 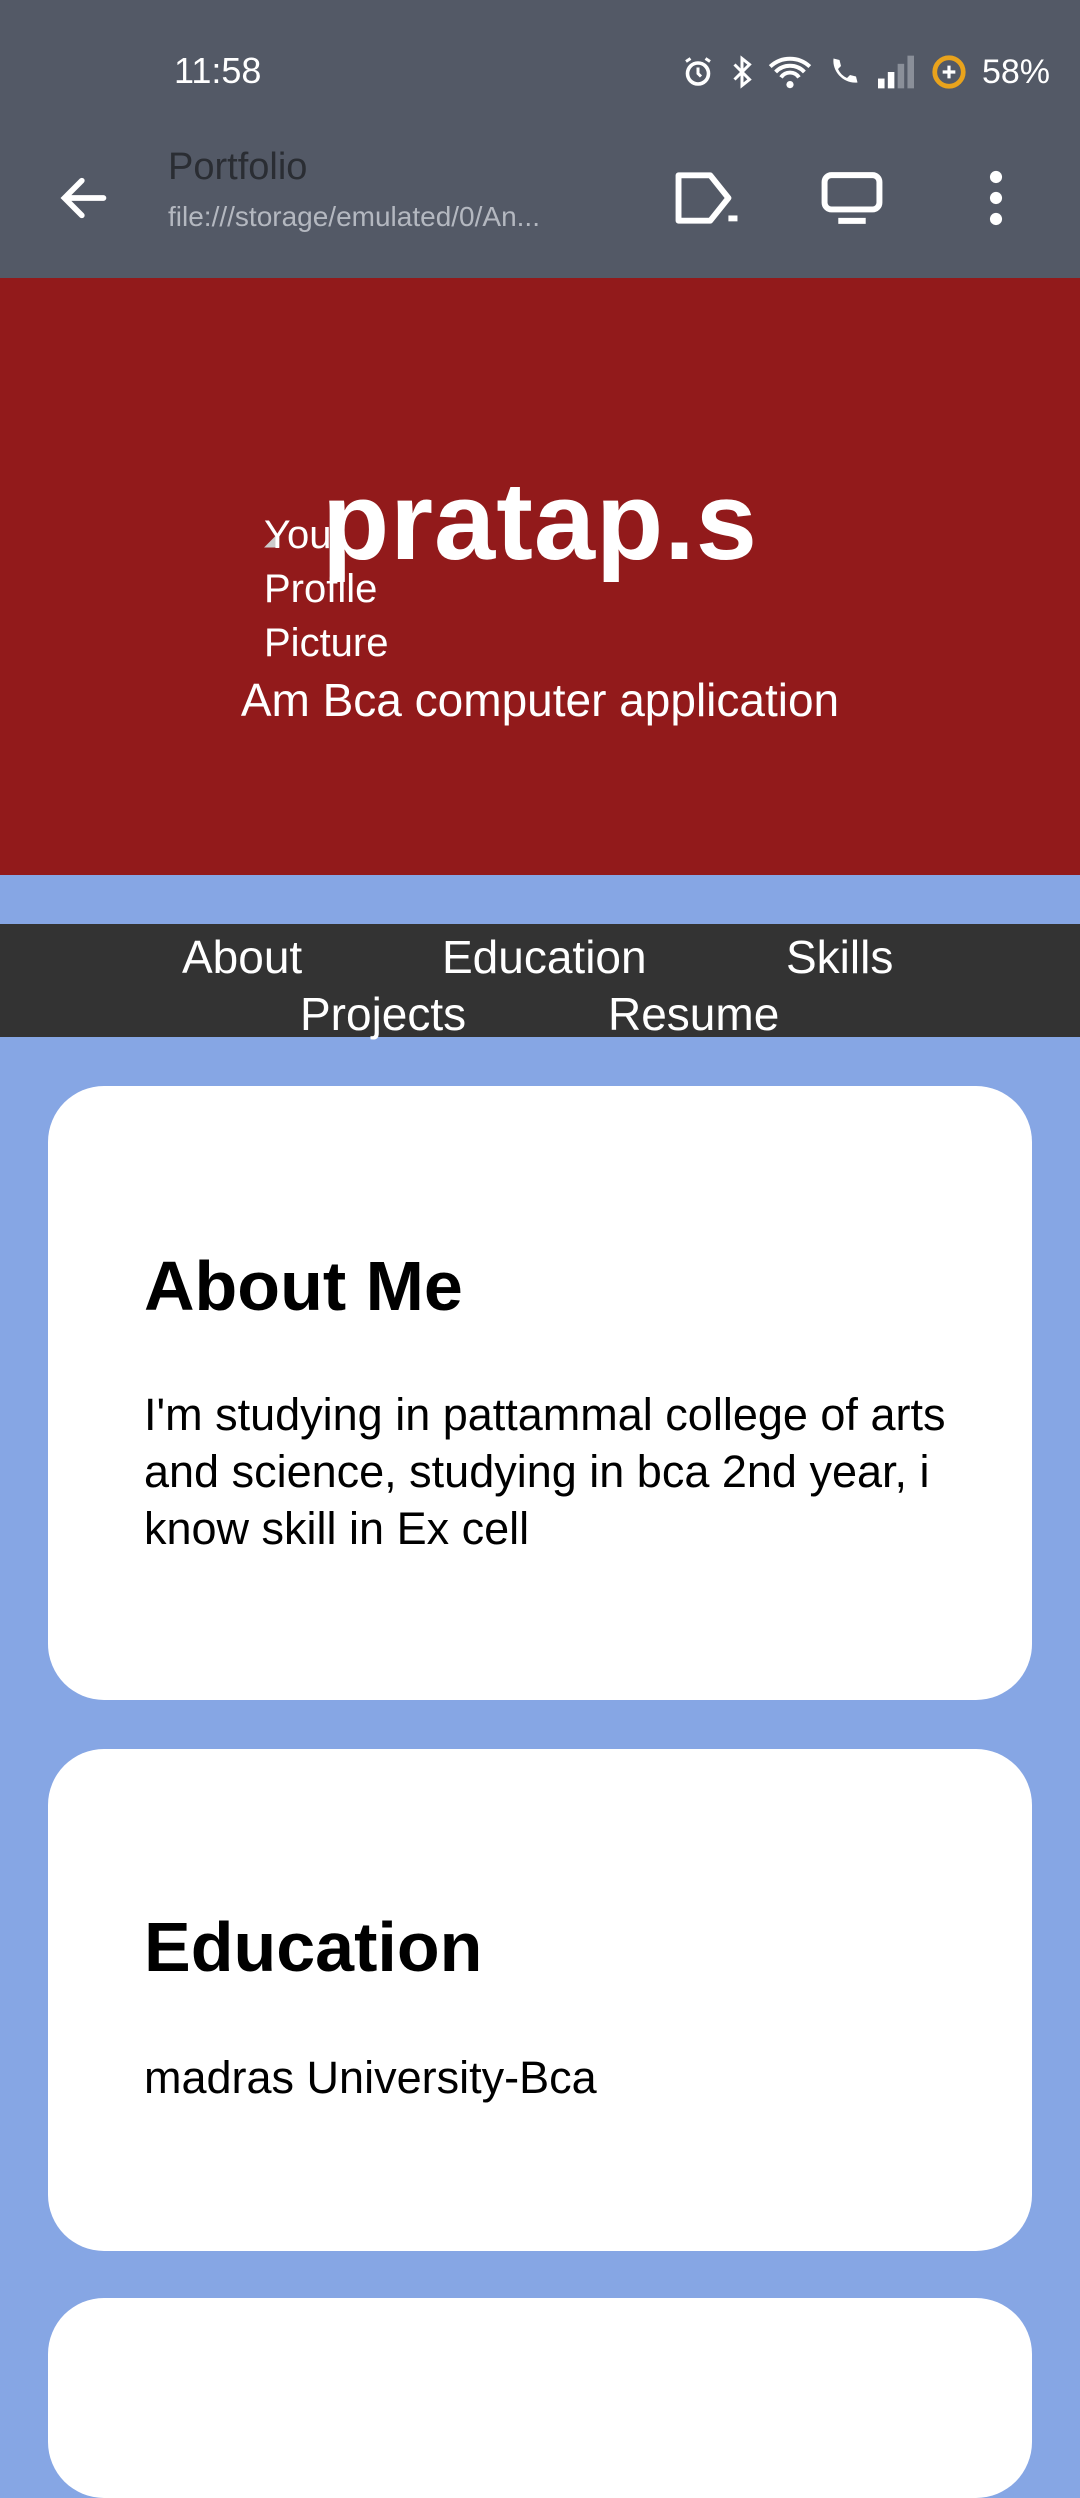 I want to click on back-button, so click(x=84, y=198).